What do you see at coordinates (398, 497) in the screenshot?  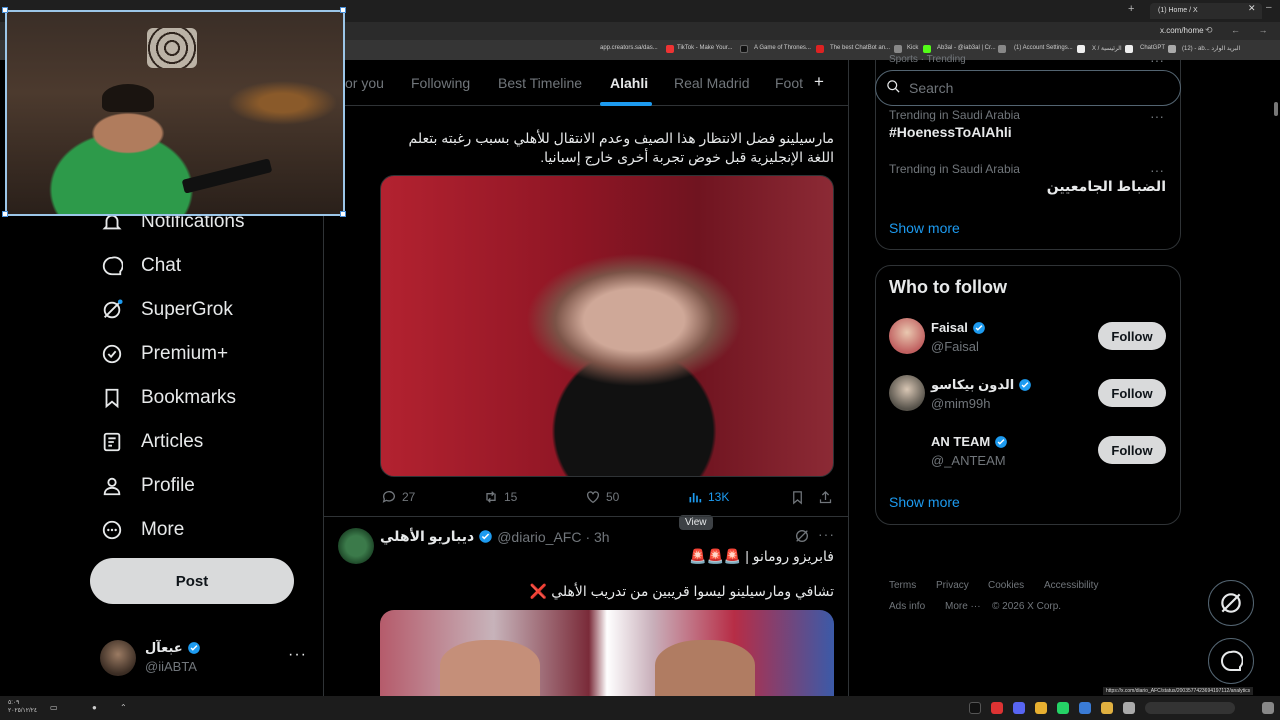 I see `reply-button: 27` at bounding box center [398, 497].